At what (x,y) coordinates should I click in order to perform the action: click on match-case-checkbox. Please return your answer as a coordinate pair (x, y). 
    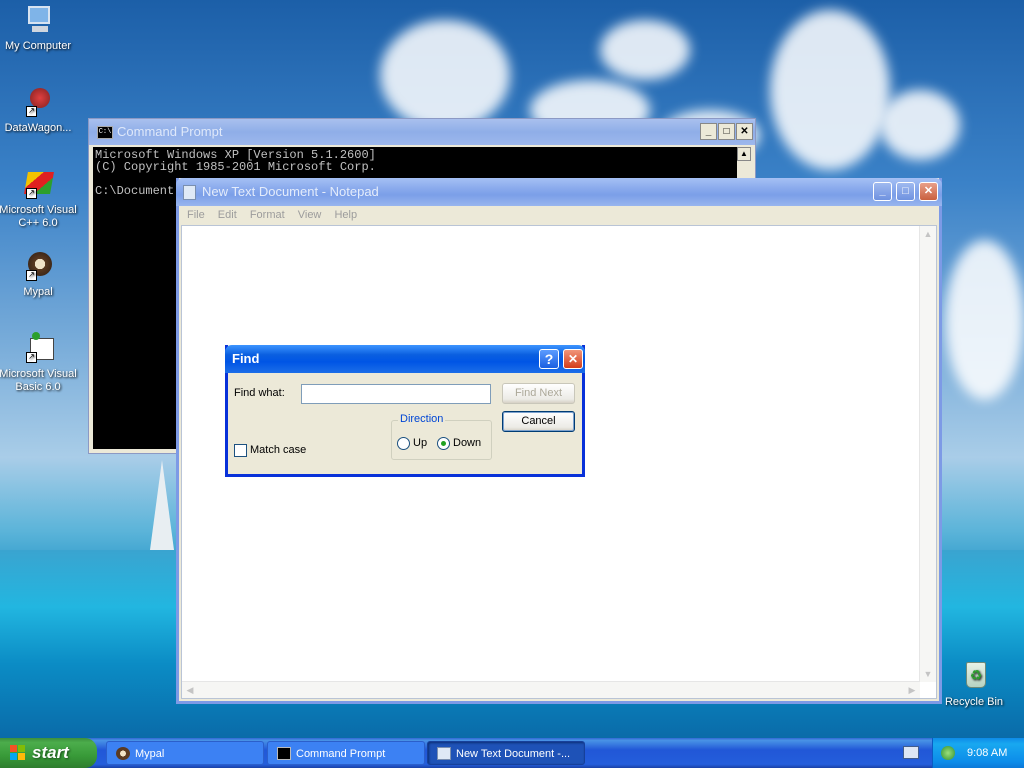
    Looking at the image, I should click on (240, 450).